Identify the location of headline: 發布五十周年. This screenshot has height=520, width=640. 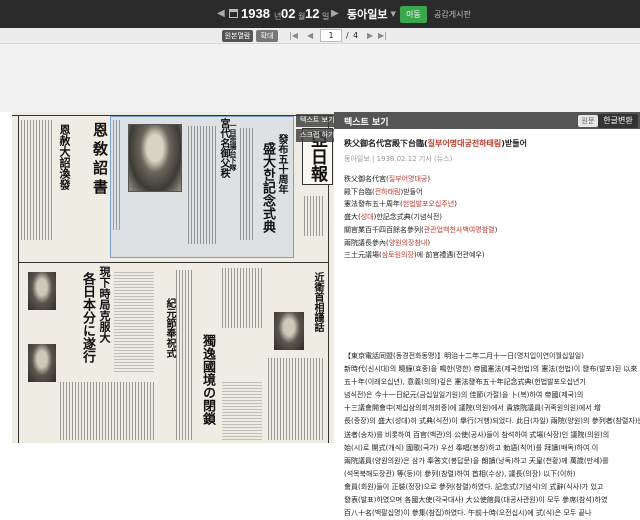
(281, 164).